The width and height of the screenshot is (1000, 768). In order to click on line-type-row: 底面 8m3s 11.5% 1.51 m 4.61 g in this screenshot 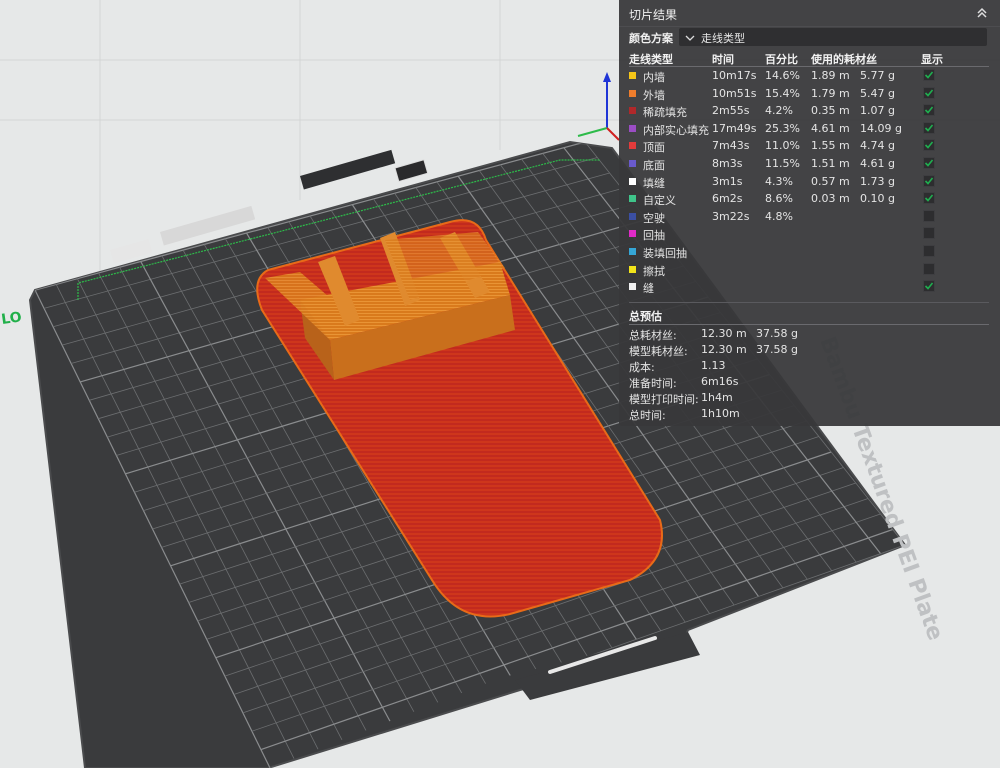, I will do `click(809, 163)`.